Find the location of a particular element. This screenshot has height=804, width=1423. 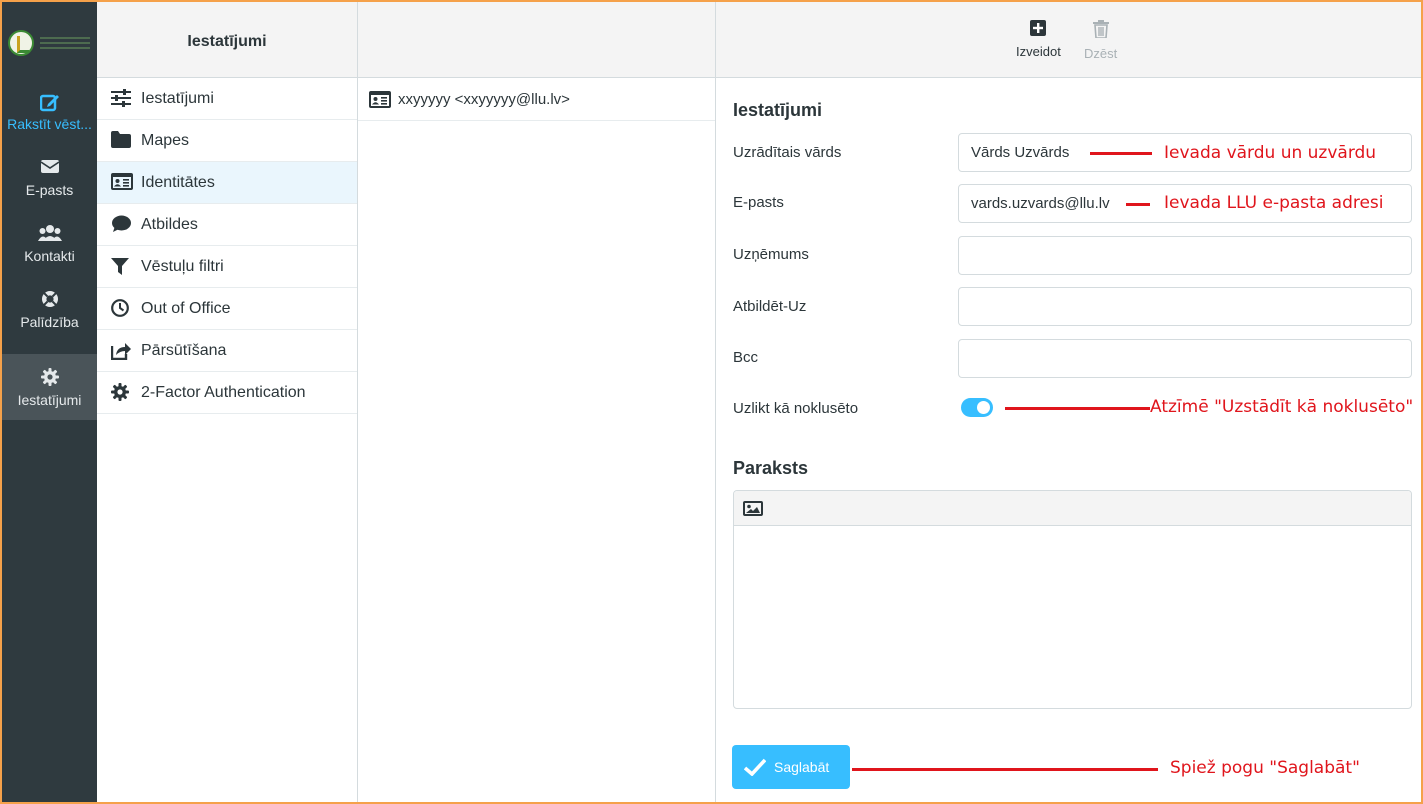

reply-to-field is located at coordinates (1185, 306).